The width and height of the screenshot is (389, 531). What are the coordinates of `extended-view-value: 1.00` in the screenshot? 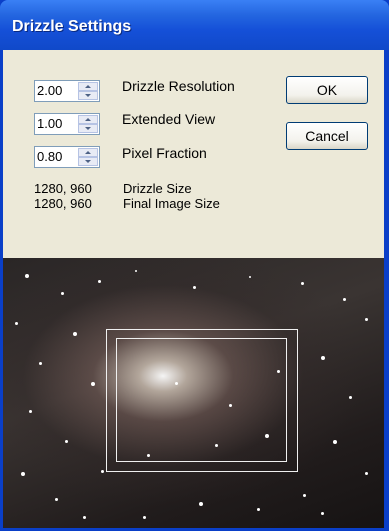 It's located at (49, 123).